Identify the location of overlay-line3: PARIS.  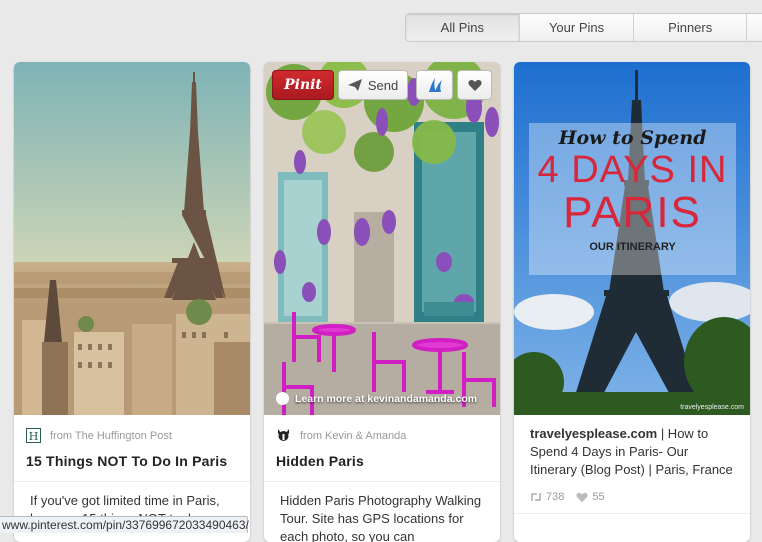
(632, 212).